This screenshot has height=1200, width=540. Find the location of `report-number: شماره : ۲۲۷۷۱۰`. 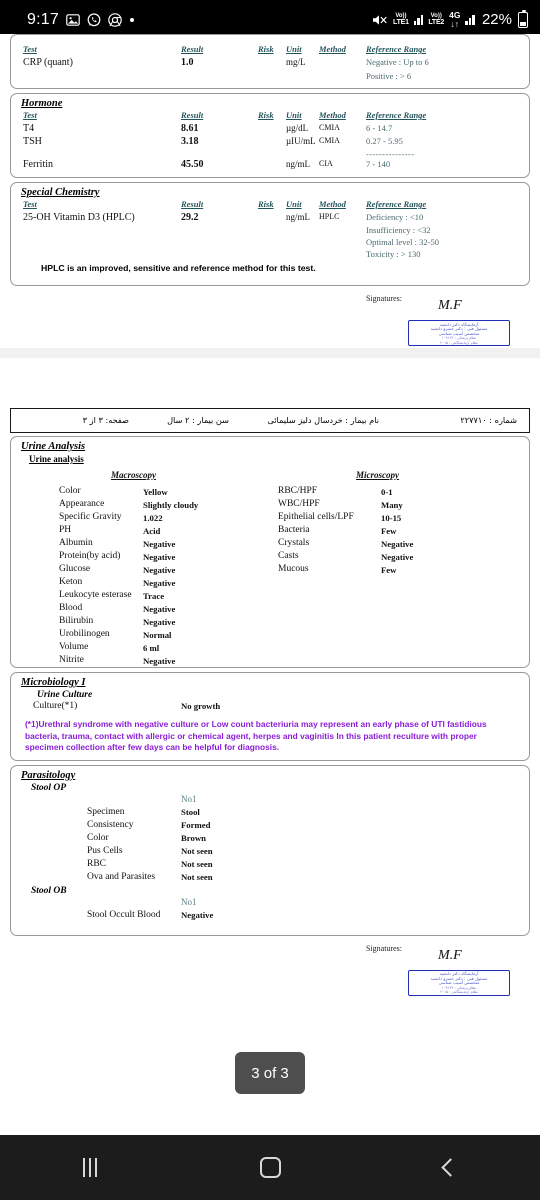

report-number: شماره : ۲۲۷۷۱۰ is located at coordinates (488, 420).